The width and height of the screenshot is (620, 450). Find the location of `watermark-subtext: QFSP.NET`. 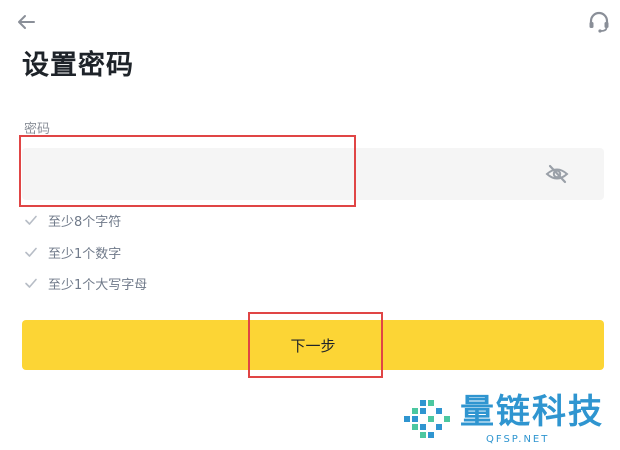

watermark-subtext: QFSP.NET is located at coordinates (518, 439).